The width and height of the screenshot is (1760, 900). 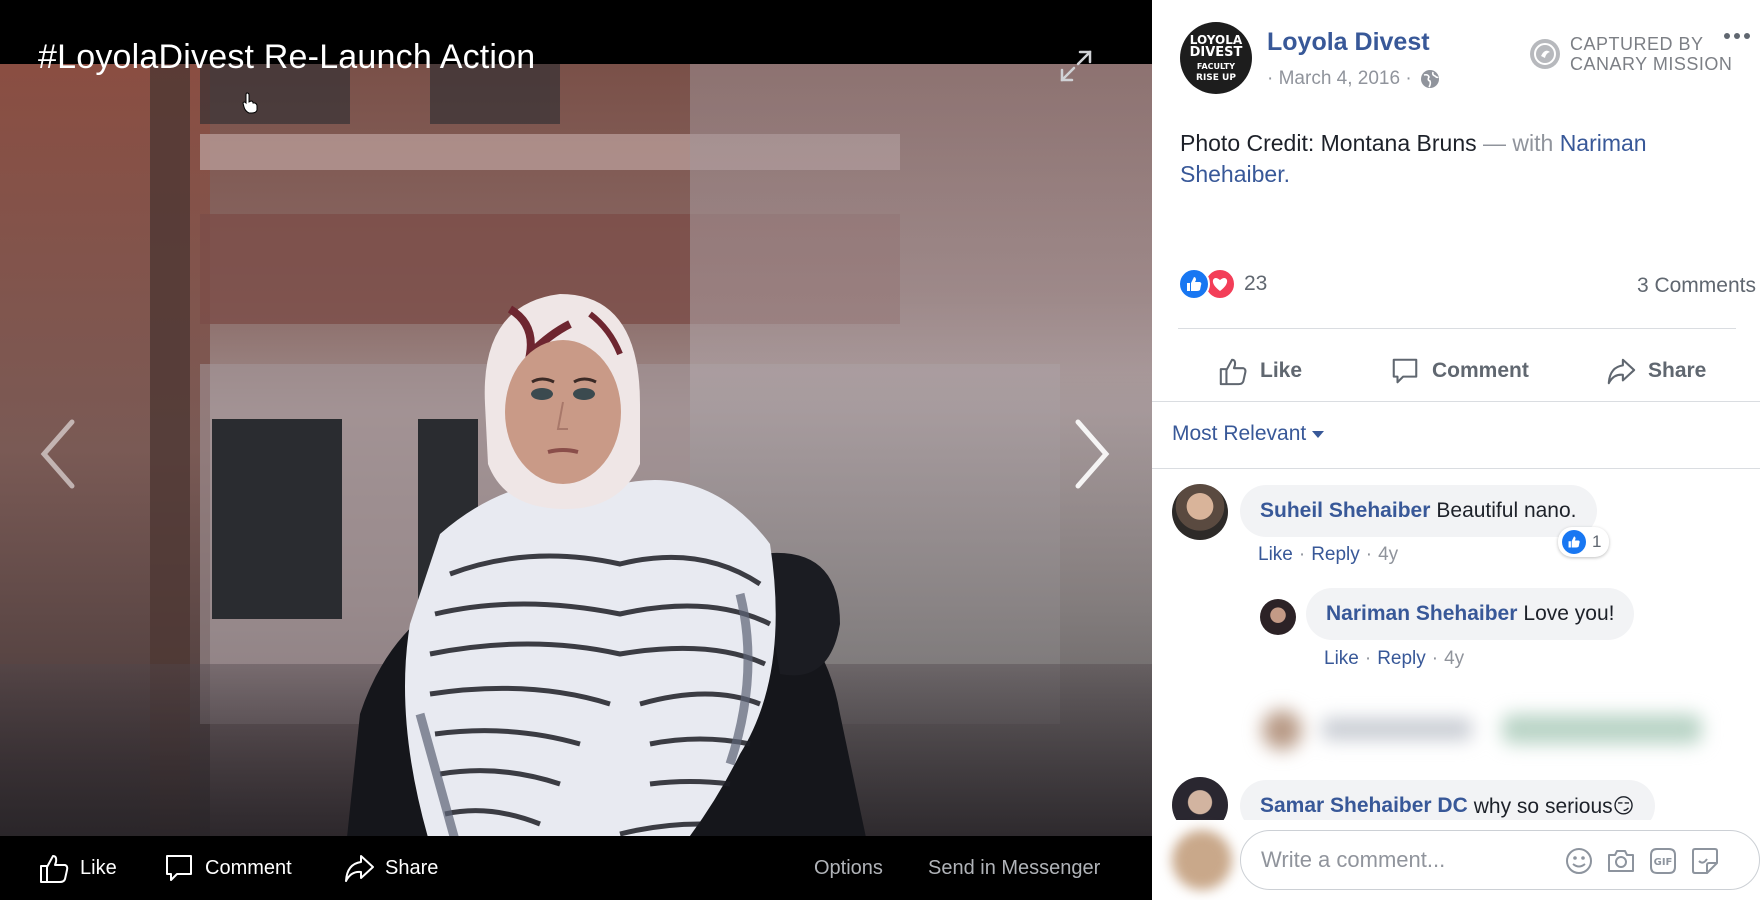 I want to click on blurred-comment, so click(x=1482, y=730).